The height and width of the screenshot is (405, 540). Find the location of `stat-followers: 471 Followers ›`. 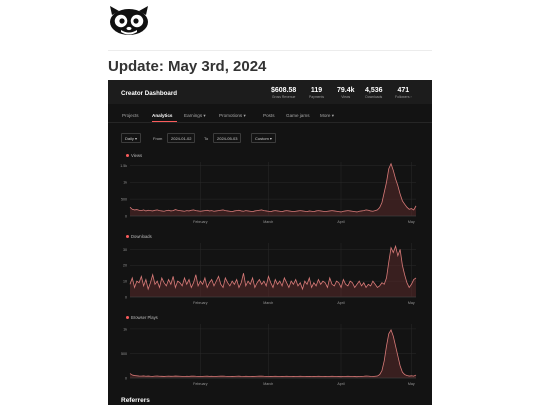

stat-followers: 471 Followers › is located at coordinates (403, 93).